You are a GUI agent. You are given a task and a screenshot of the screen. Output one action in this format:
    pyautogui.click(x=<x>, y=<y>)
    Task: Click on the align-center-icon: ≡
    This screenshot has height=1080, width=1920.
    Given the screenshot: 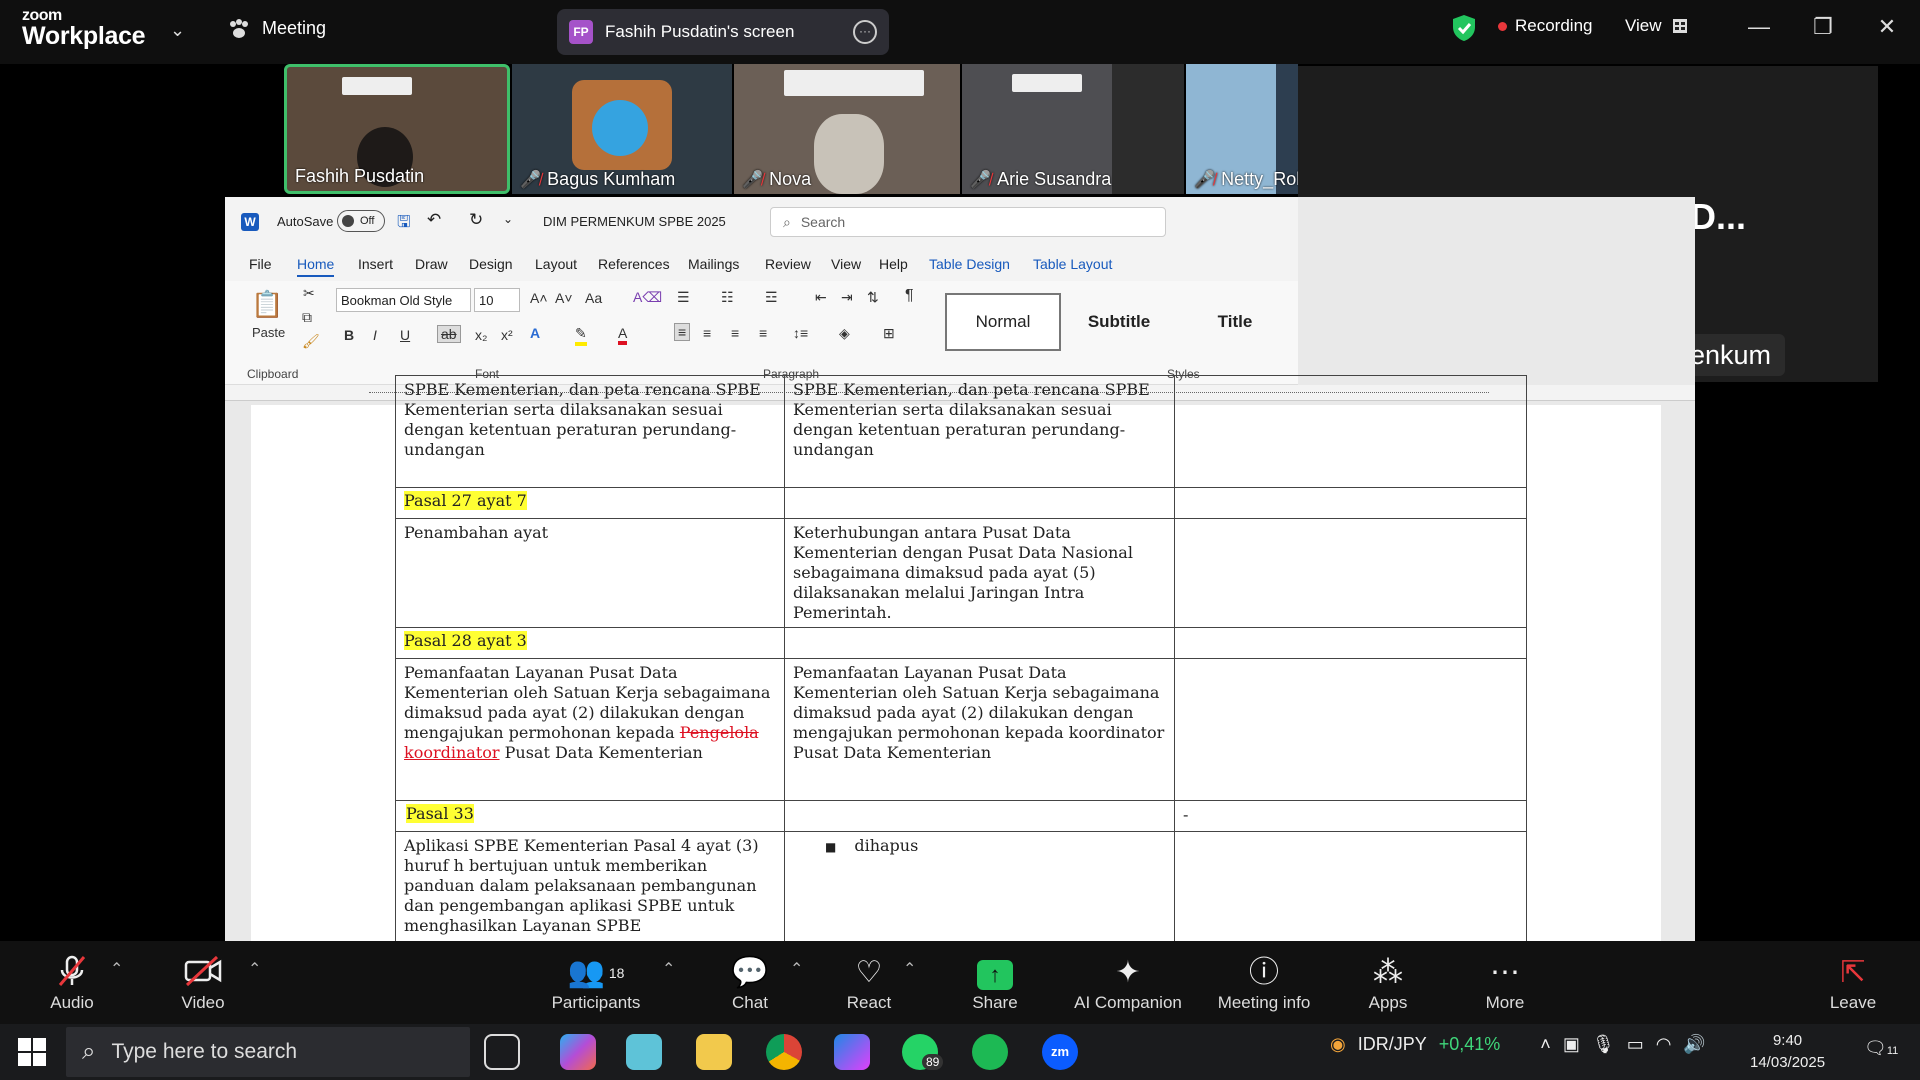 What is the action you would take?
    pyautogui.click(x=707, y=333)
    